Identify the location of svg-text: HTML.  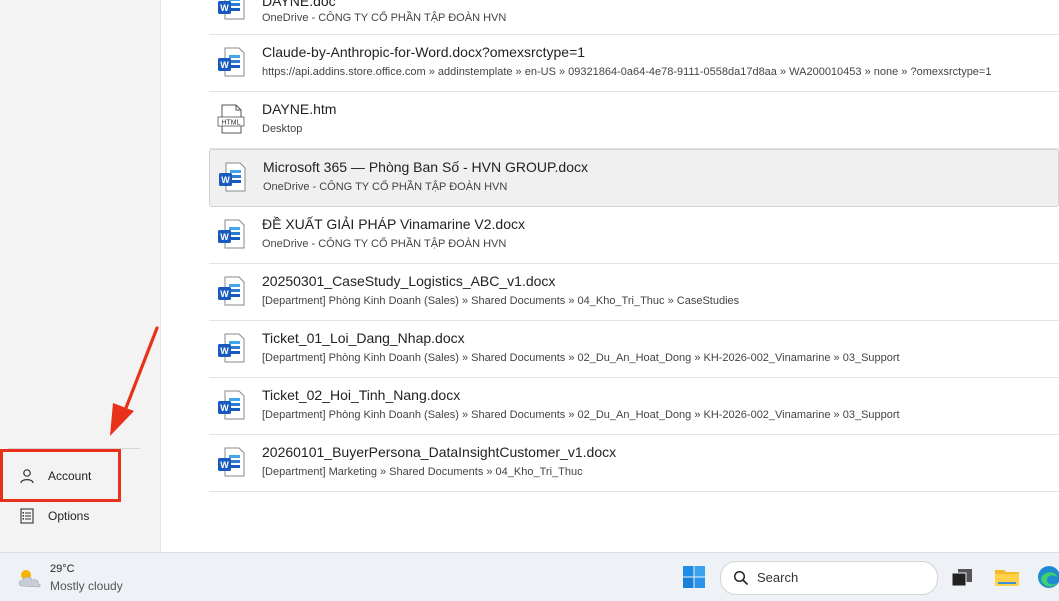
(230, 123).